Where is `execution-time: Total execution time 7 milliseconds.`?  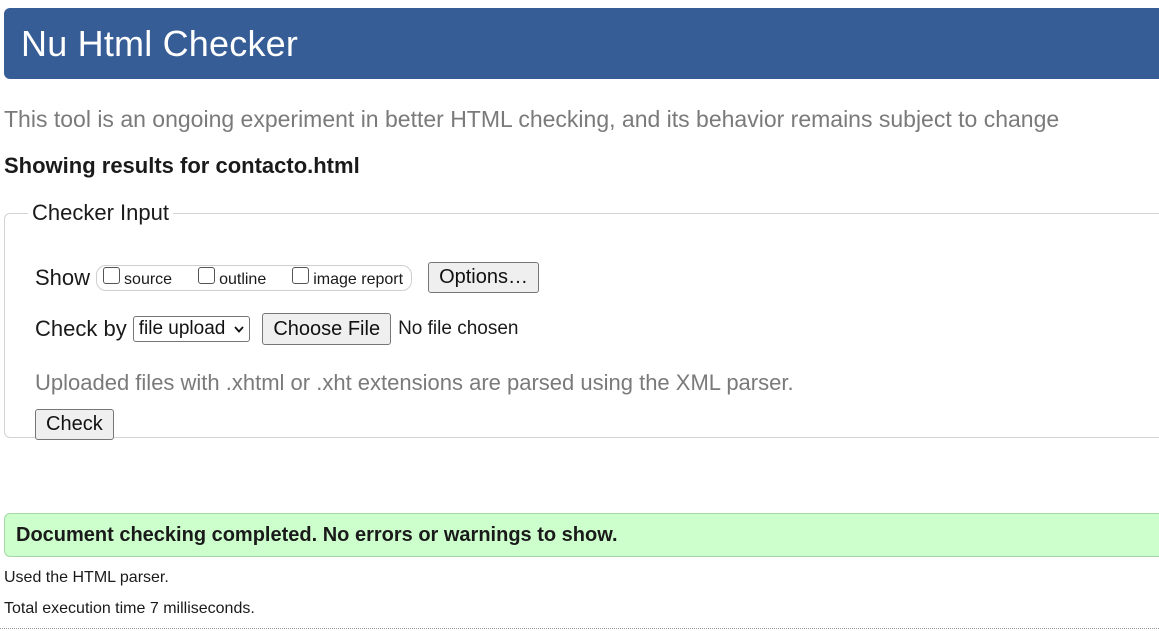 execution-time: Total execution time 7 milliseconds. is located at coordinates (129, 608).